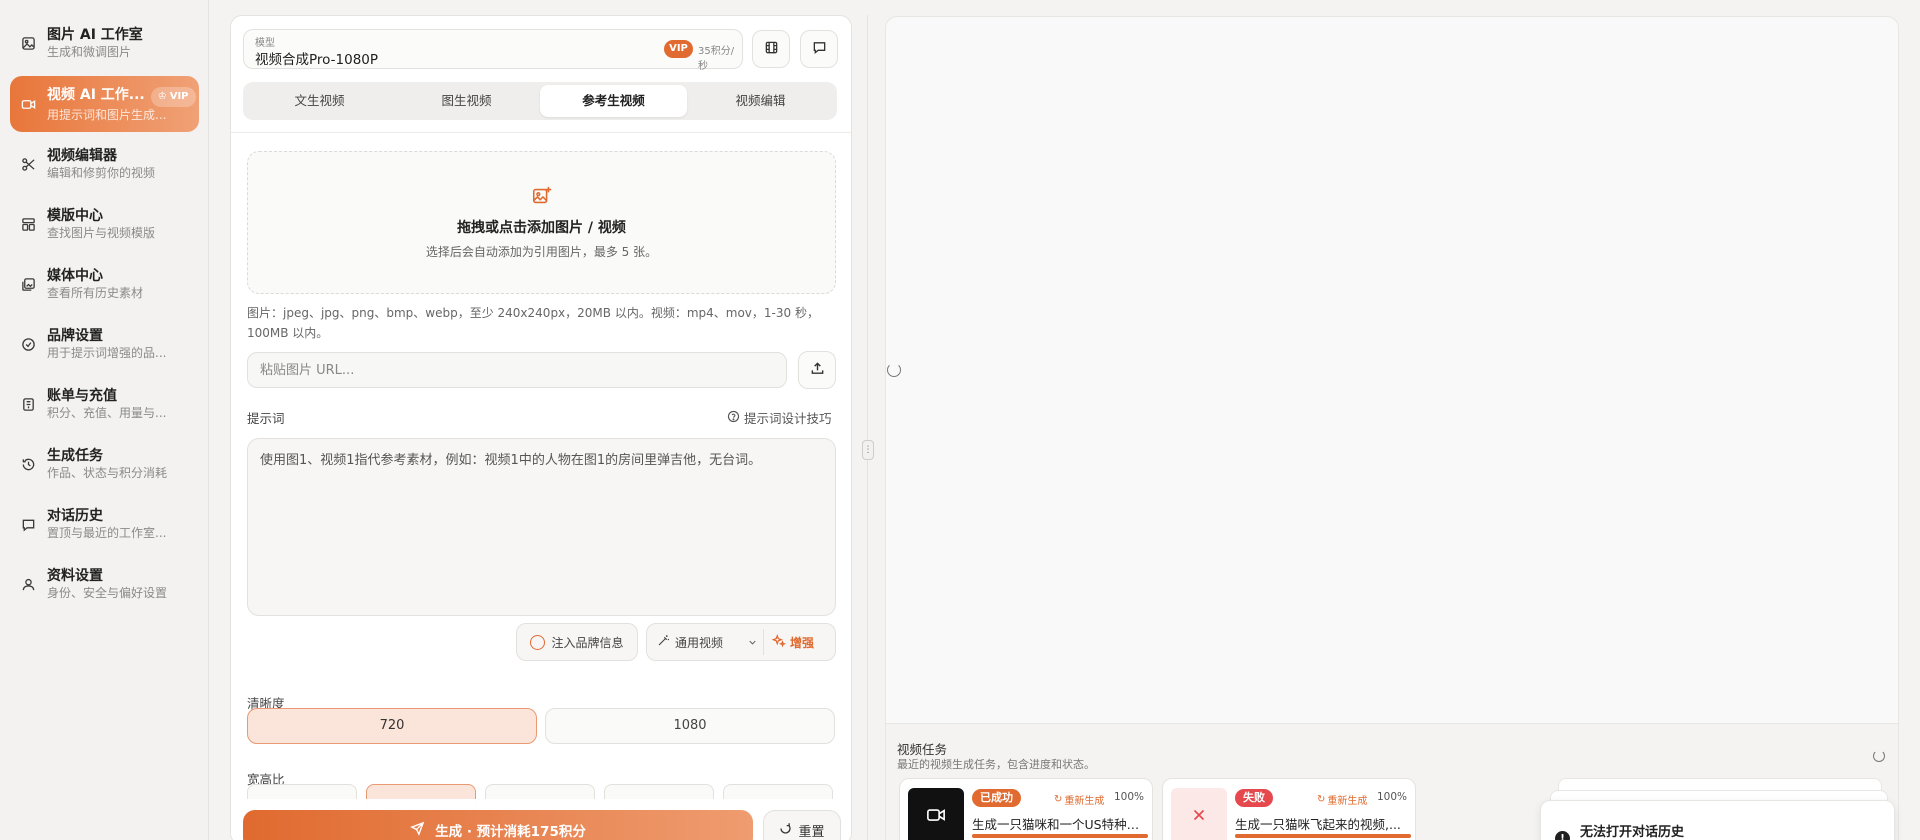 The image size is (1920, 840). Describe the element at coordinates (28, 404) in the screenshot. I see `receipt-icon` at that location.